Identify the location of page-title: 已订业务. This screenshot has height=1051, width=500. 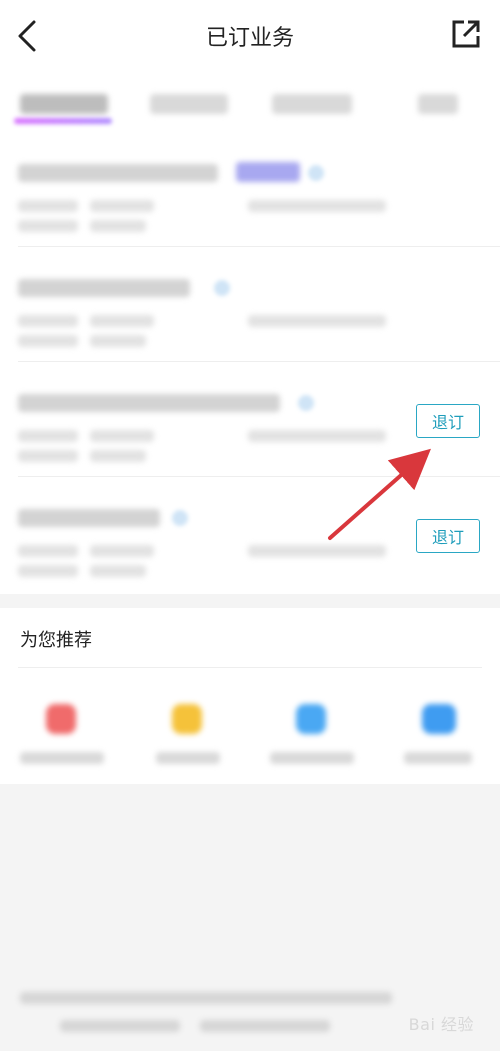
(249, 38).